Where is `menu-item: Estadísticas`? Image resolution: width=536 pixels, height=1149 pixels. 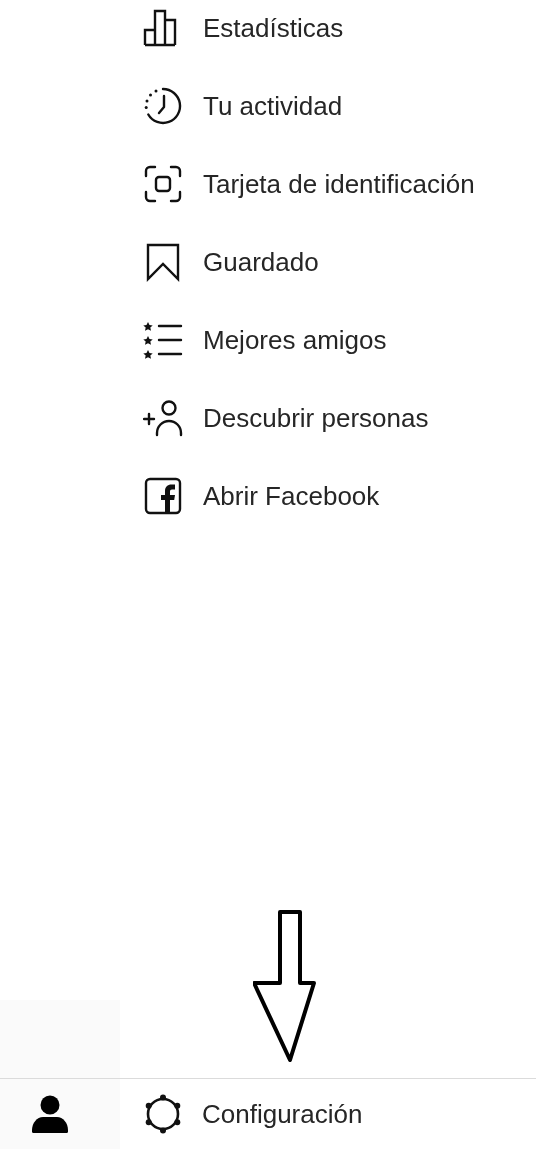 menu-item: Estadísticas is located at coordinates (339, 33).